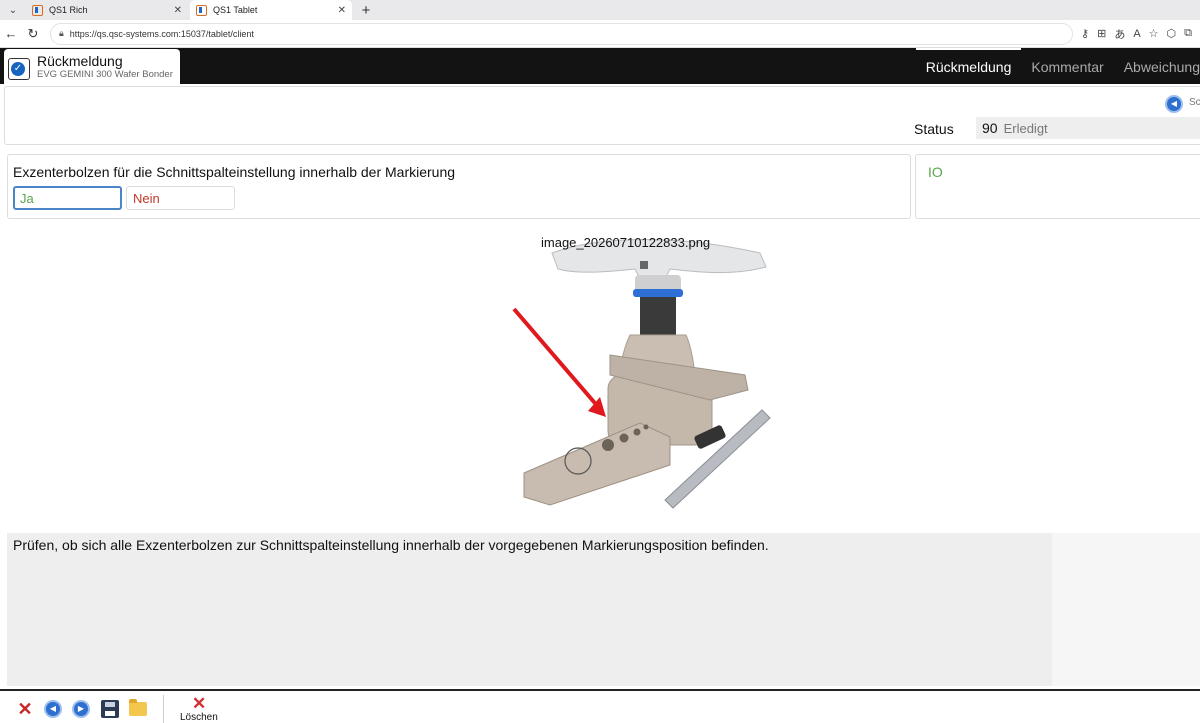 This screenshot has height=723, width=1200. Describe the element at coordinates (600, 10) in the screenshot. I see `browser-tab-bar: ⌄ QS1 Rich ✕ QS1 Tablet ✕ +` at that location.